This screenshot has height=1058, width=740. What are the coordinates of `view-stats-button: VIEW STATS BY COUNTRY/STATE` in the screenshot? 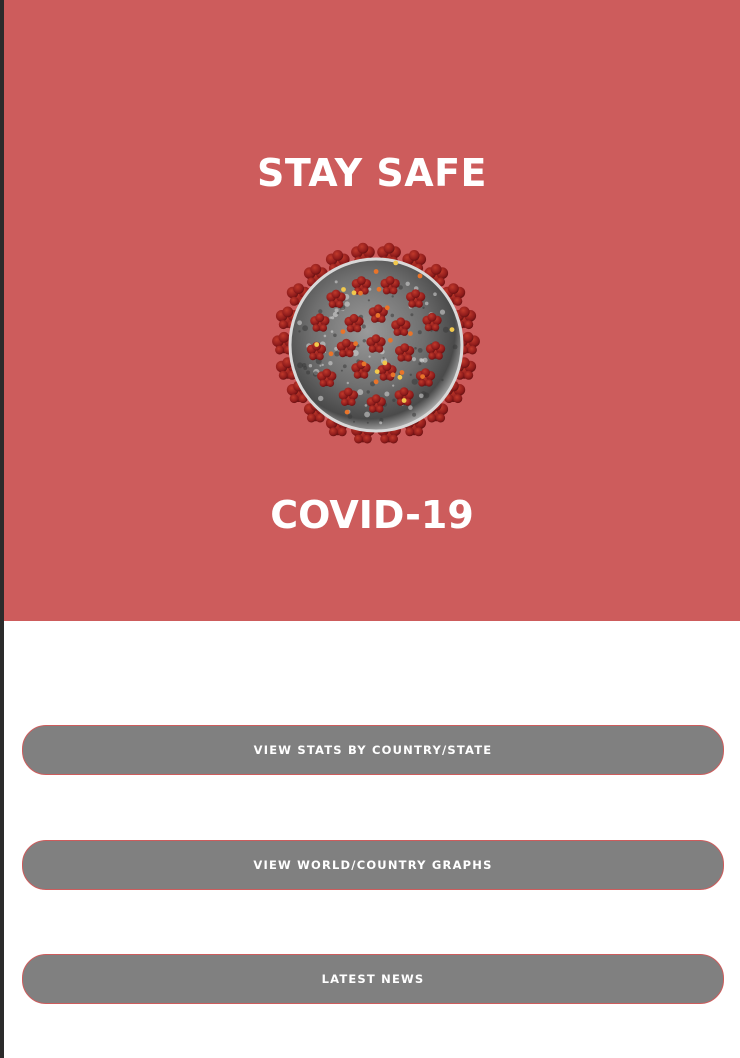 It's located at (373, 750).